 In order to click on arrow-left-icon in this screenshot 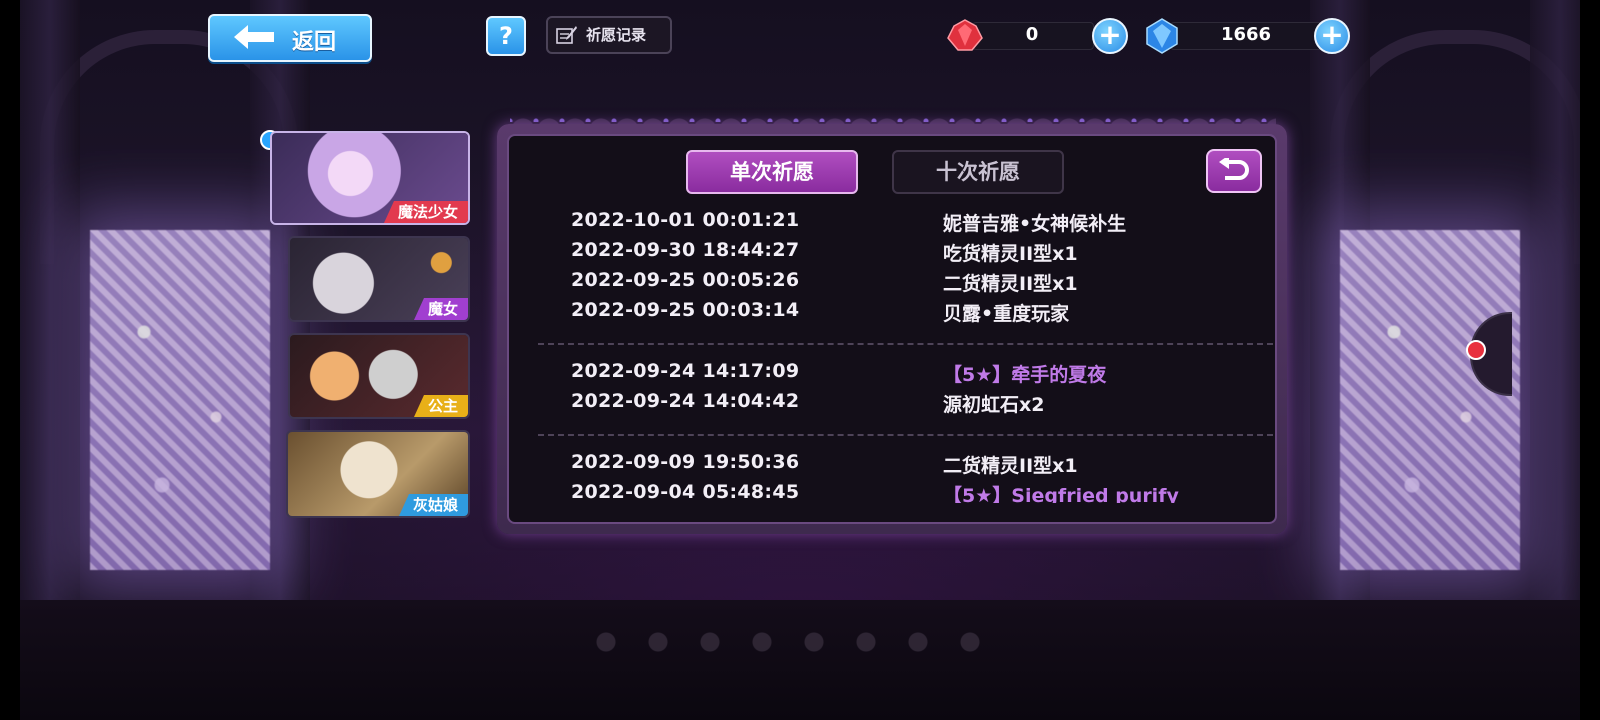, I will do `click(254, 37)`.